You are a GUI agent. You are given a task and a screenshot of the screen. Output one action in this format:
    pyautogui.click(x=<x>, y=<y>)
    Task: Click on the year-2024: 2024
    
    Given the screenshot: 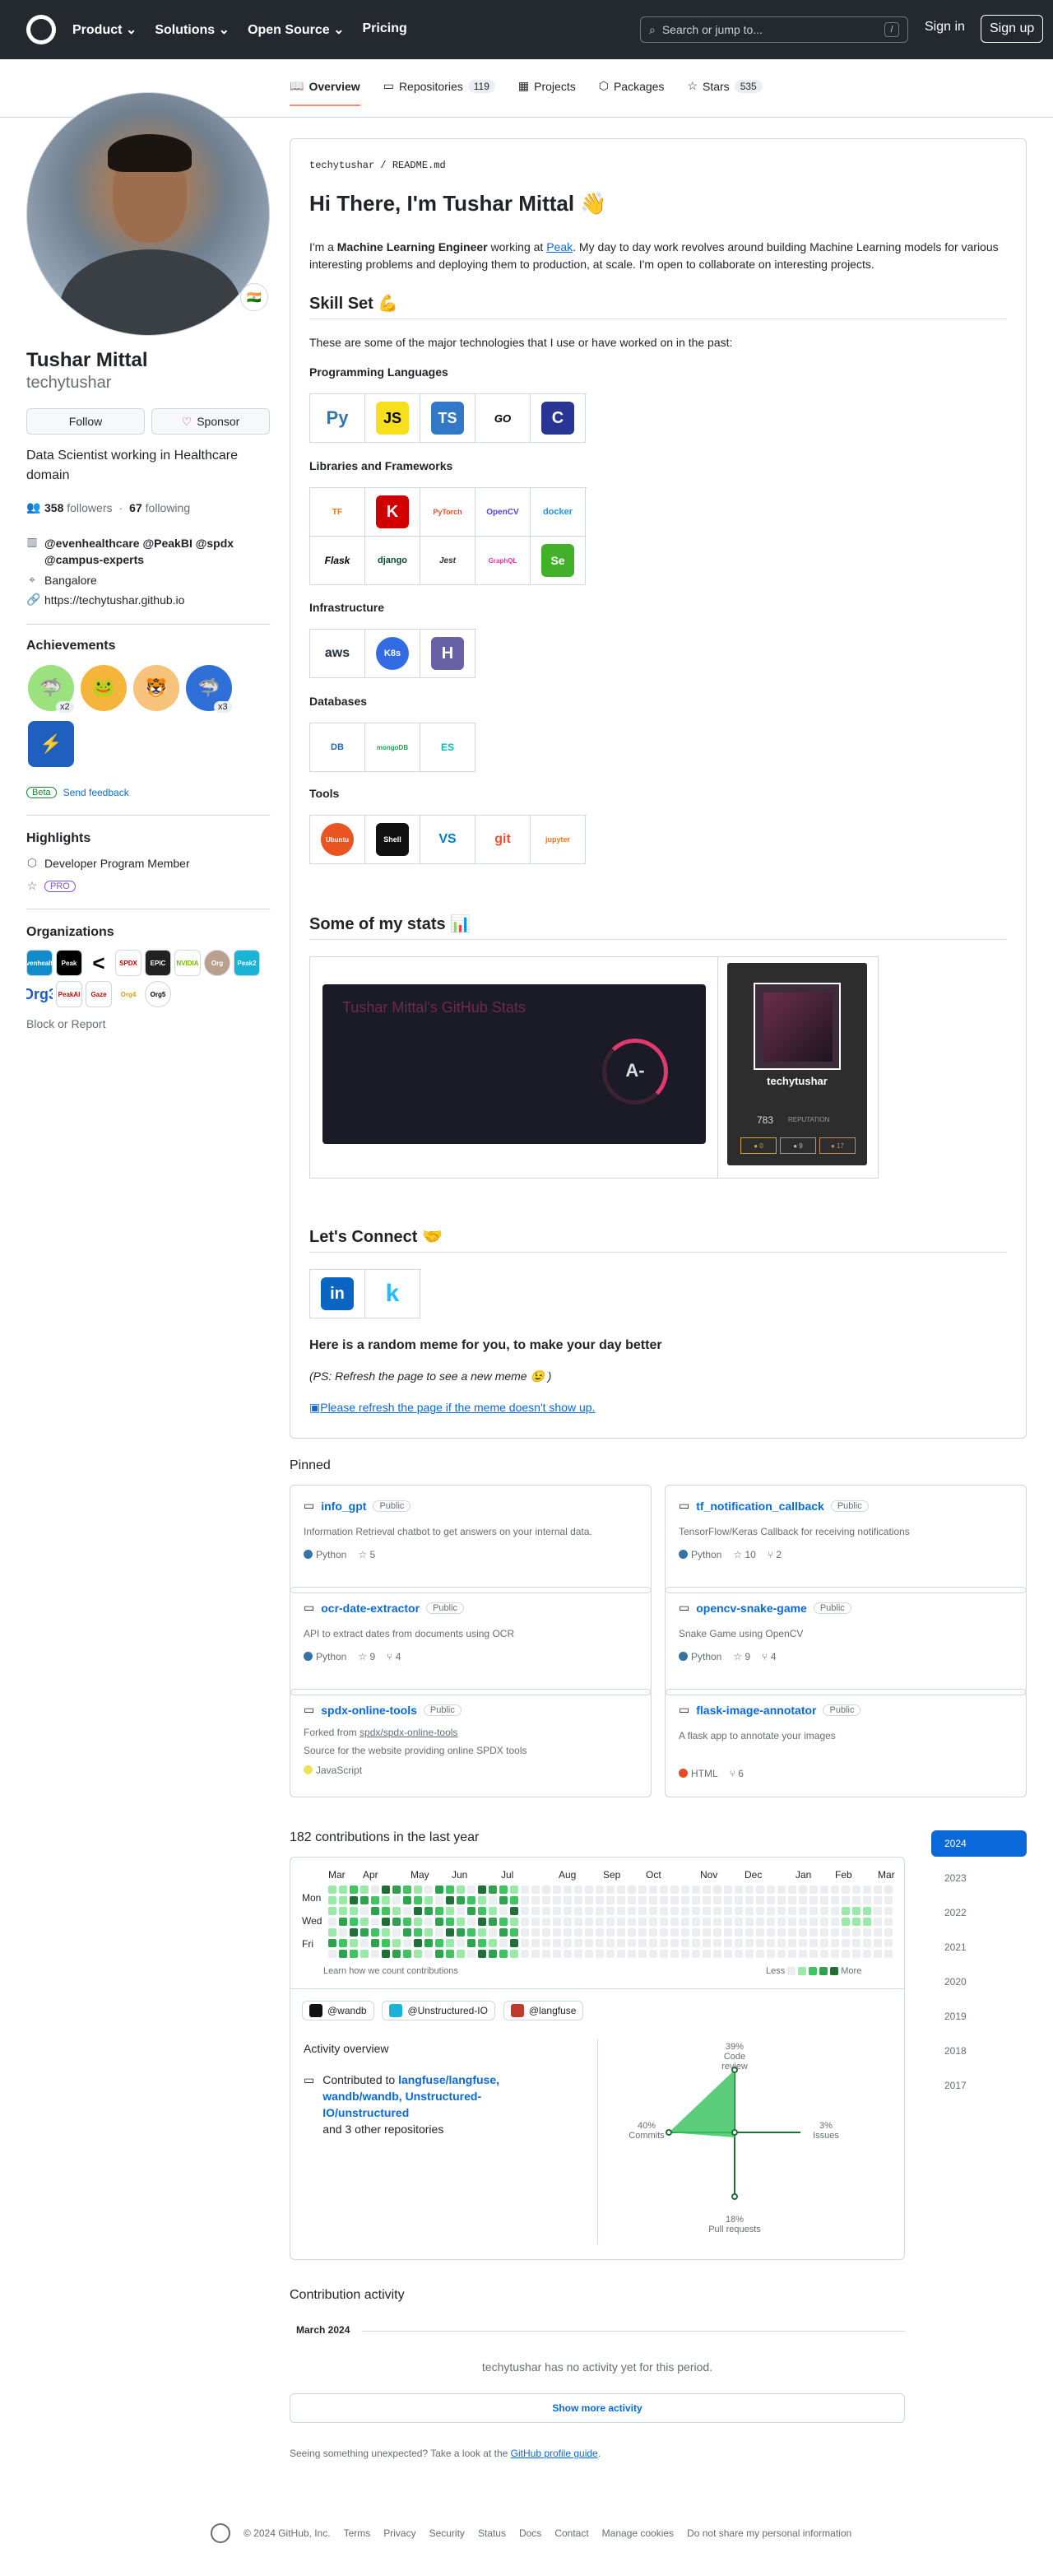 What is the action you would take?
    pyautogui.click(x=979, y=1843)
    